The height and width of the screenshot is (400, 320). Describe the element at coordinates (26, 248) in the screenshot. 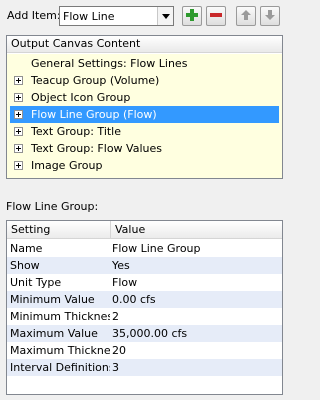

I see `setting-cell: Name` at that location.